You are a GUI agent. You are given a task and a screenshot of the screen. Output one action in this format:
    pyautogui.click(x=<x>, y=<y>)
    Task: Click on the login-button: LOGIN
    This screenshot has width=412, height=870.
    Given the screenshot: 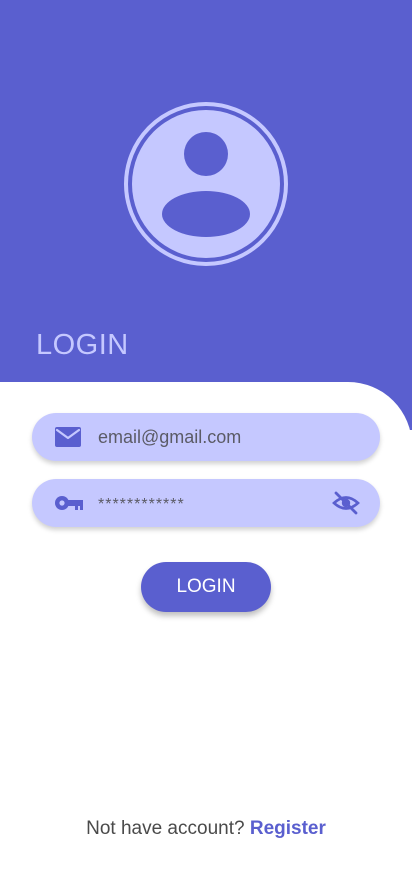 What is the action you would take?
    pyautogui.click(x=206, y=587)
    